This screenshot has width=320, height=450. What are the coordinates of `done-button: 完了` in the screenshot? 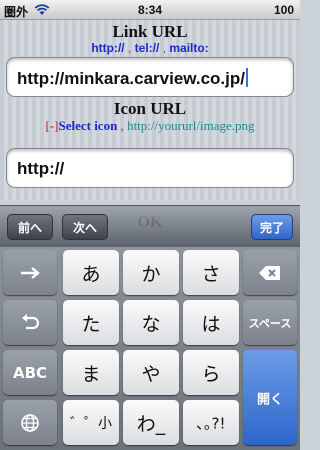 It's located at (272, 227).